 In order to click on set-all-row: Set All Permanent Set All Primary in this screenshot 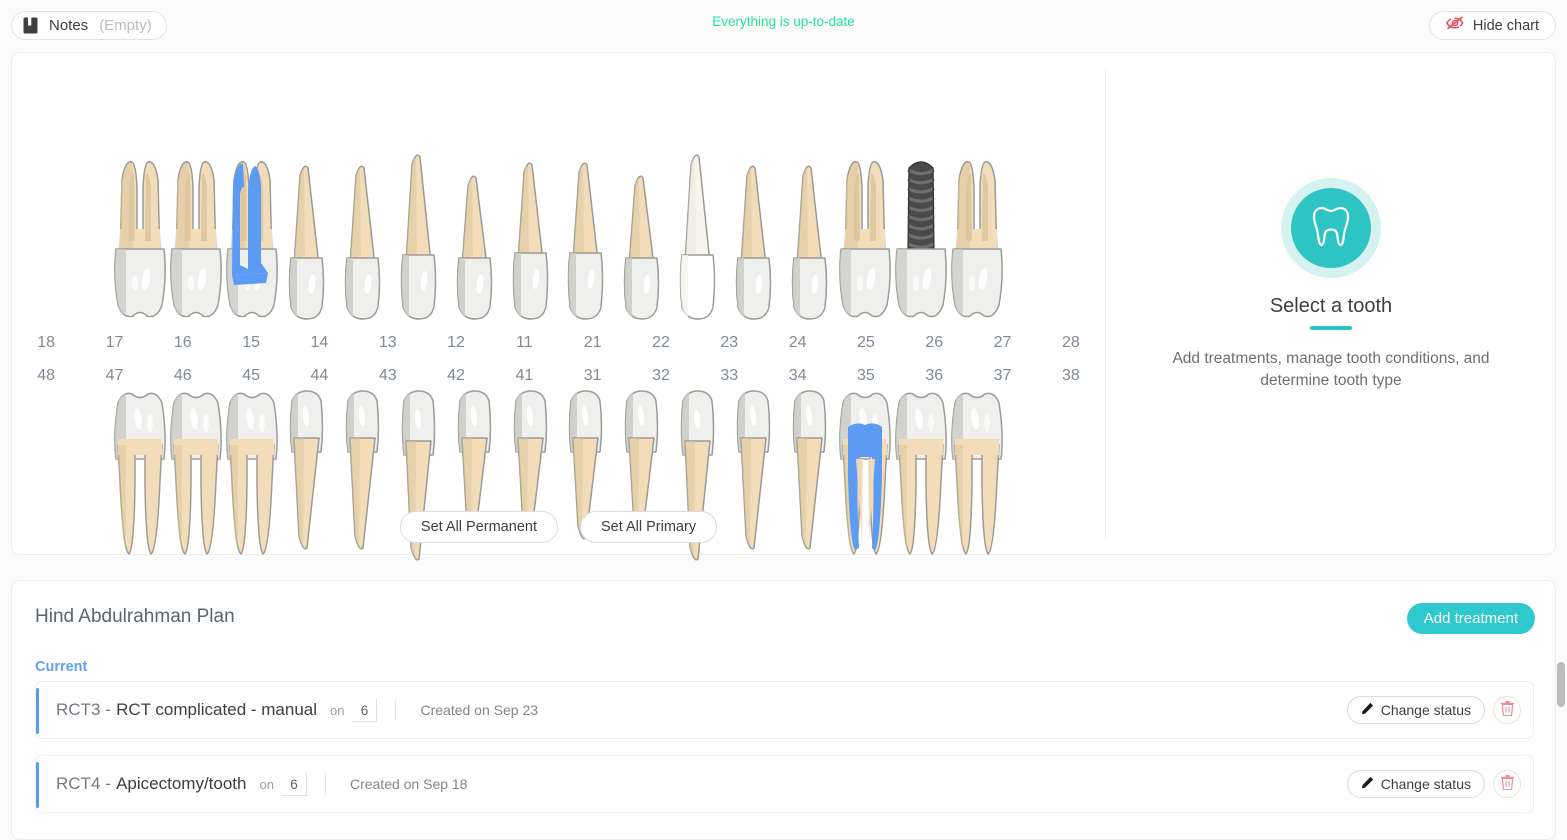, I will do `click(558, 527)`.